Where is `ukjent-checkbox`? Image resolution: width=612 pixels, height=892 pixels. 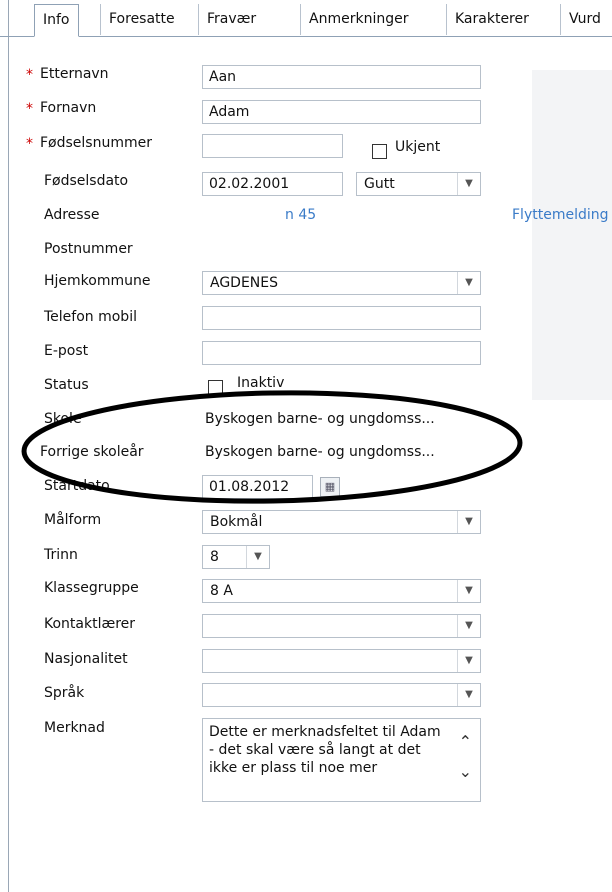 ukjent-checkbox is located at coordinates (379, 151).